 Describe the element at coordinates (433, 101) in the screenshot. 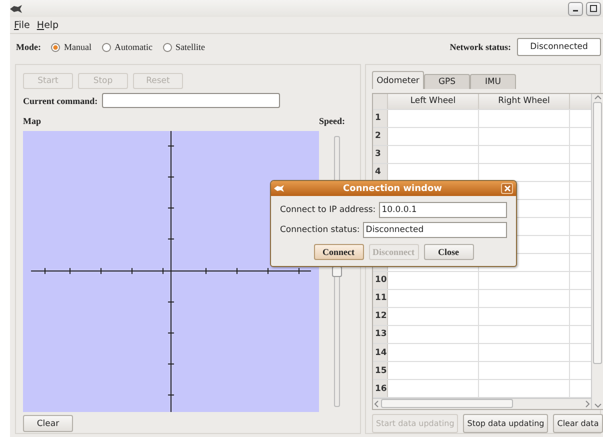

I see `column-header: Left Wheel` at that location.